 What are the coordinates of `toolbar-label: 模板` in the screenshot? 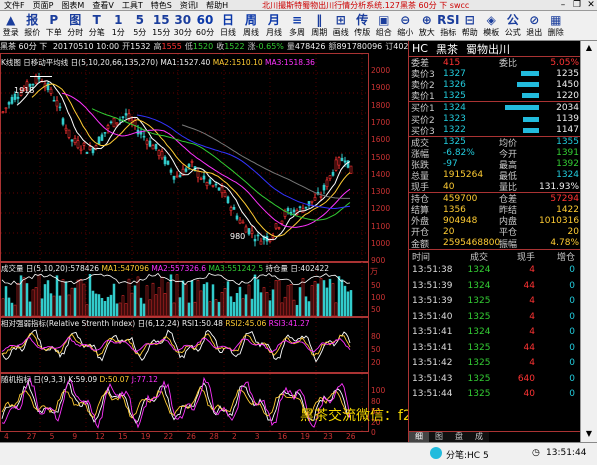 It's located at (491, 32).